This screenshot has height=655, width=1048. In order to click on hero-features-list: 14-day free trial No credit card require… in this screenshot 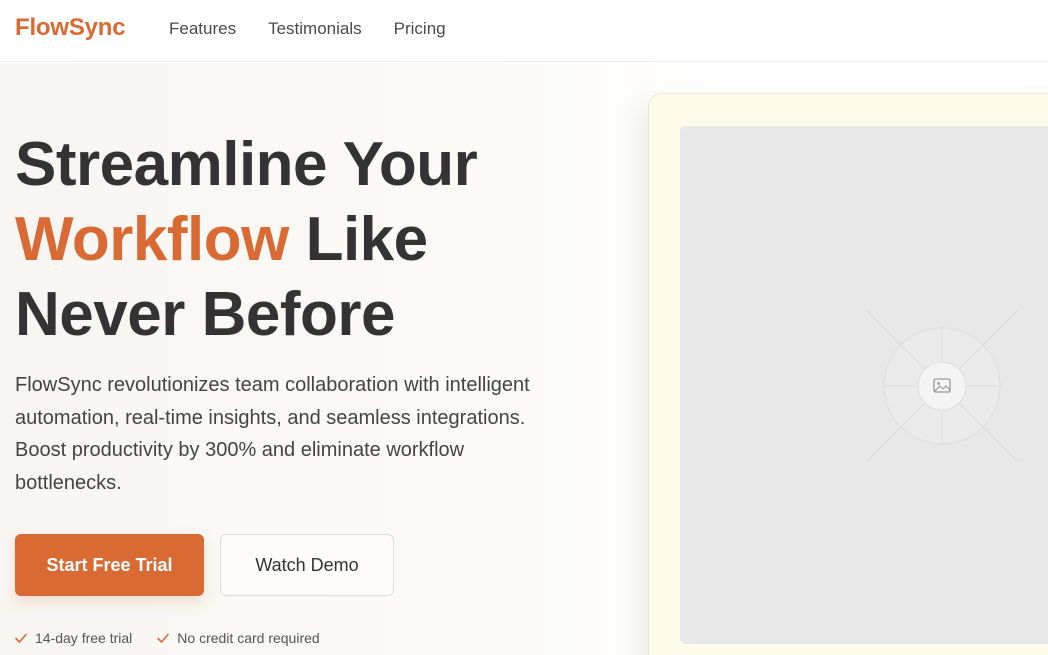, I will do `click(179, 638)`.